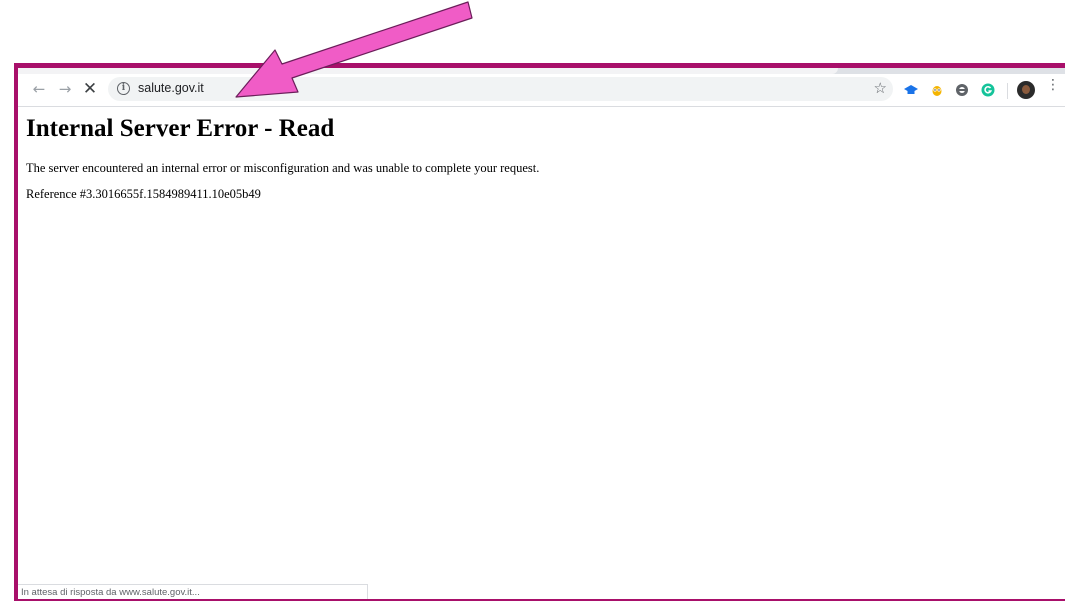 The height and width of the screenshot is (603, 1065). I want to click on error-heading: Internal Server Error - Read, so click(180, 128).